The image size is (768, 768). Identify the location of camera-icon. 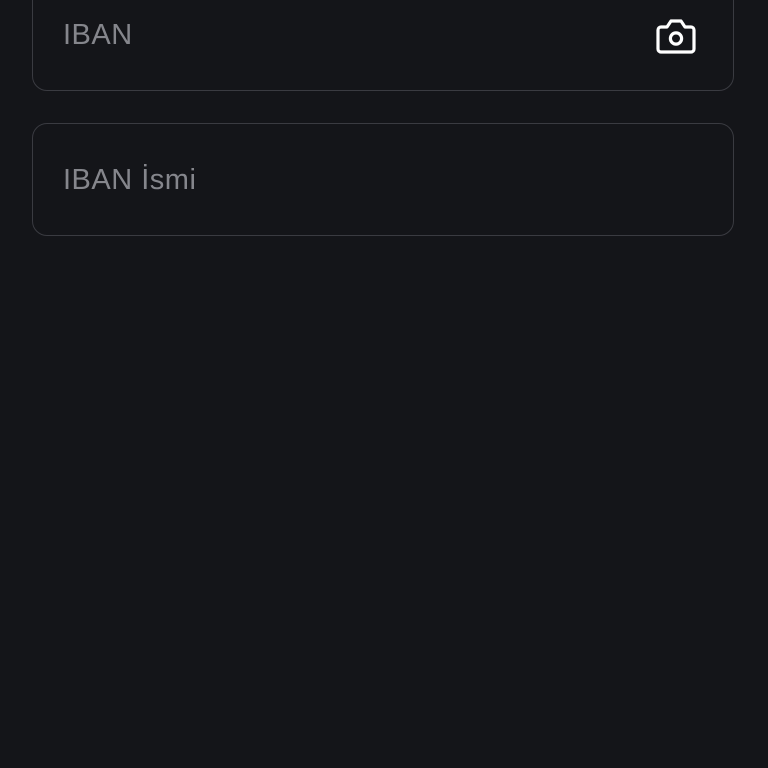
(676, 36).